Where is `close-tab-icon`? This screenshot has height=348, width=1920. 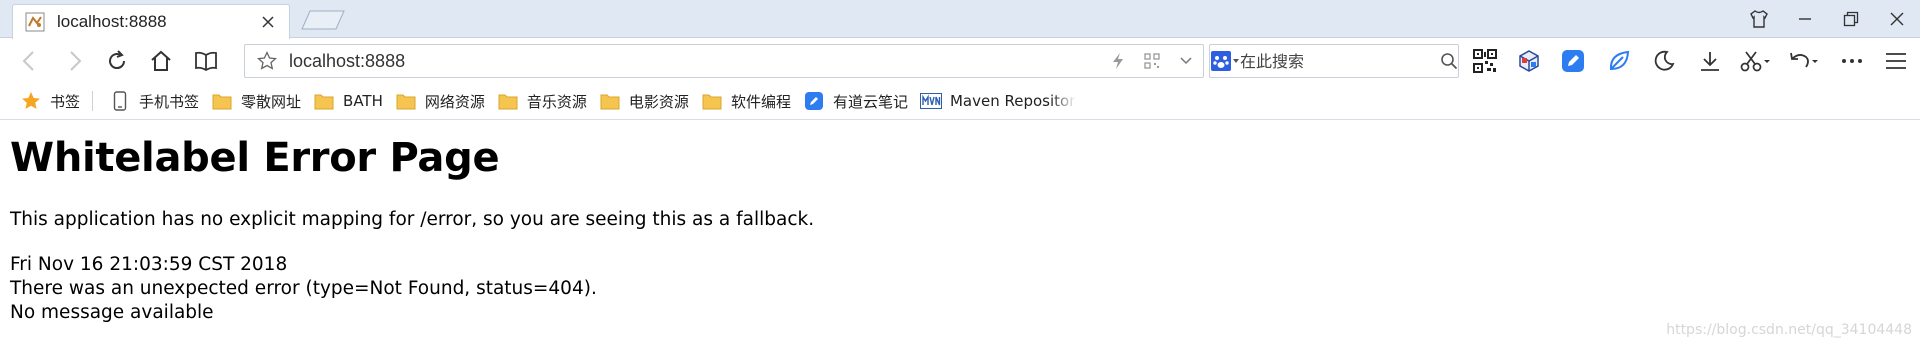 close-tab-icon is located at coordinates (268, 22).